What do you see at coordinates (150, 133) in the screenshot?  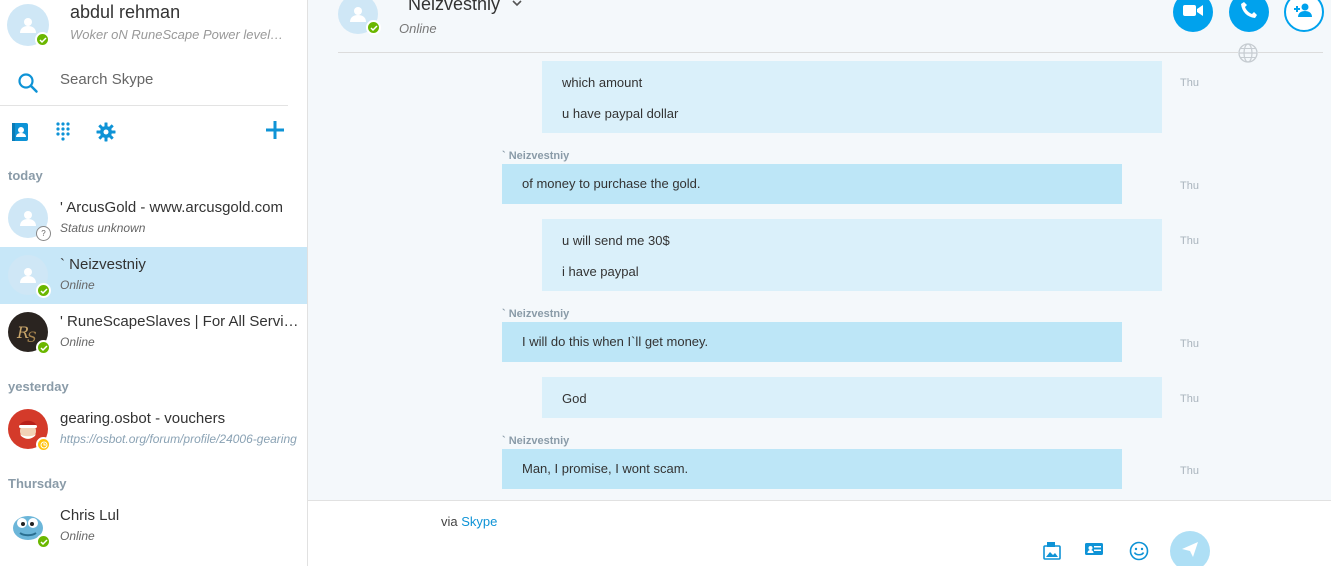 I see `sidebar-toolbar` at bounding box center [150, 133].